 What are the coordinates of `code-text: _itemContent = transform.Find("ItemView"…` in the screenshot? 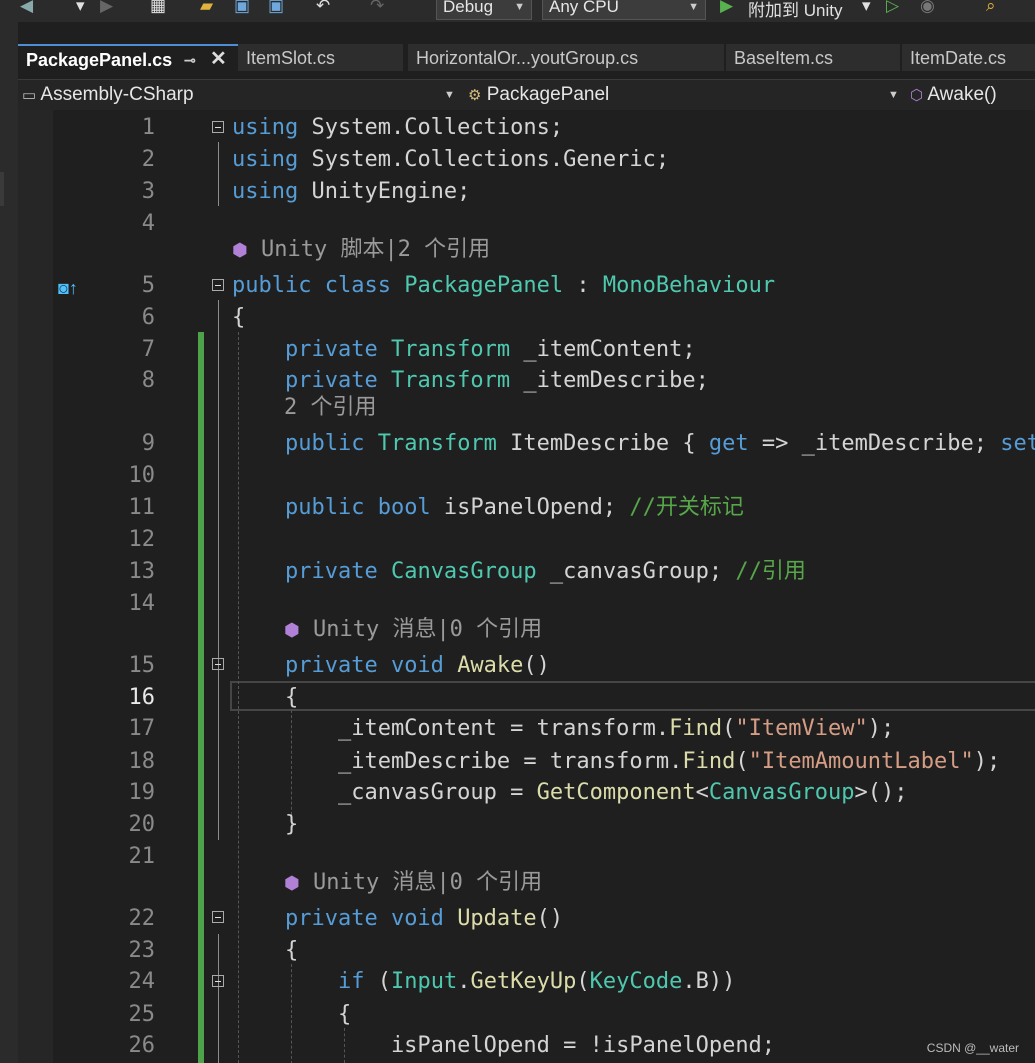 It's located at (563, 729).